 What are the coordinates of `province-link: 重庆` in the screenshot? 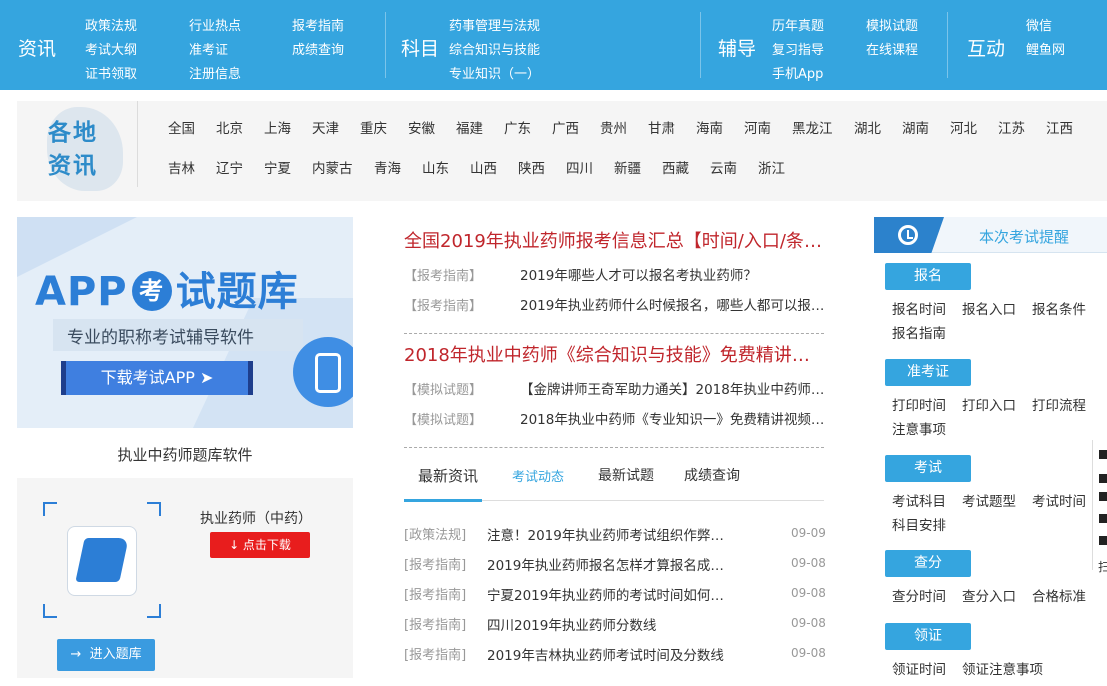 It's located at (373, 127).